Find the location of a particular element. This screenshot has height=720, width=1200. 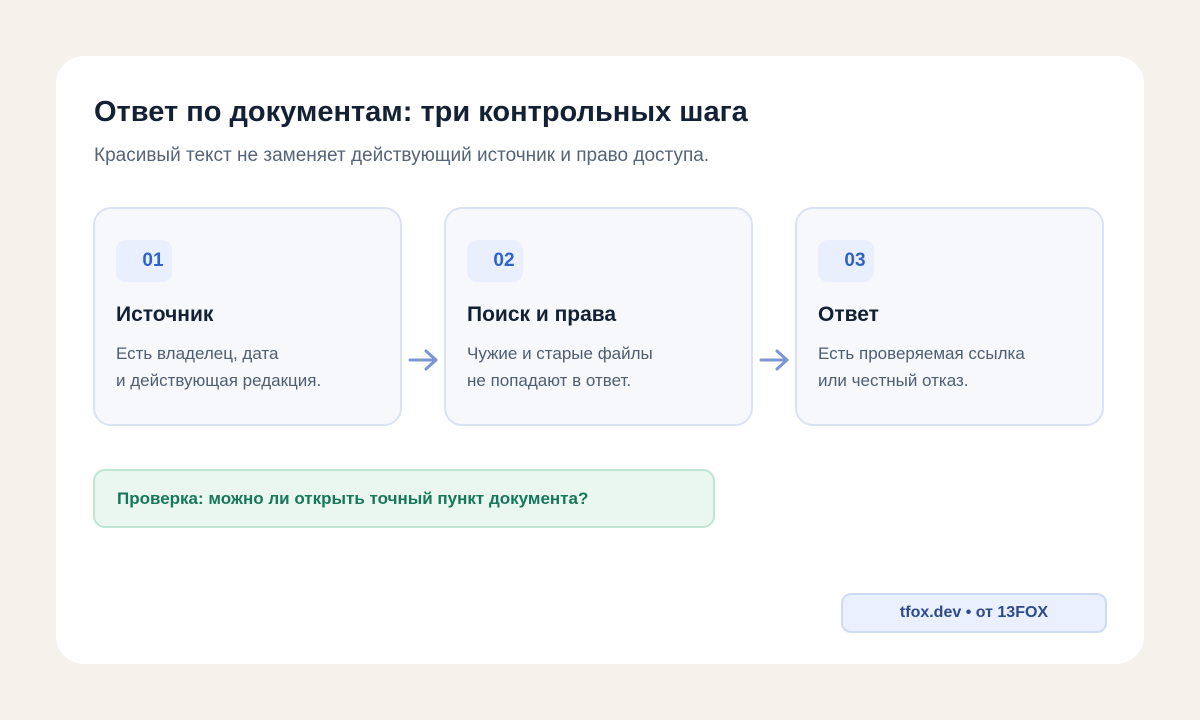

step-number-badge: 03 is located at coordinates (846, 261).